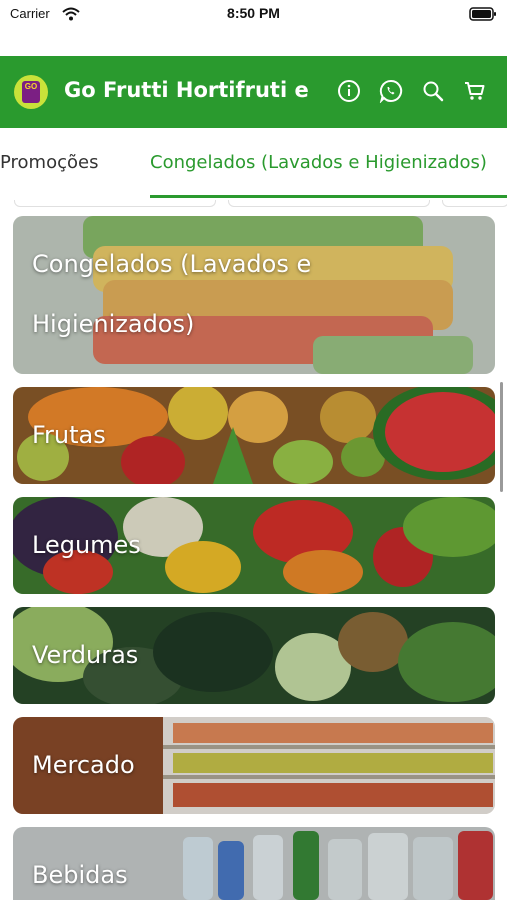 The width and height of the screenshot is (507, 900). What do you see at coordinates (86, 545) in the screenshot?
I see `category-label: Legumes` at bounding box center [86, 545].